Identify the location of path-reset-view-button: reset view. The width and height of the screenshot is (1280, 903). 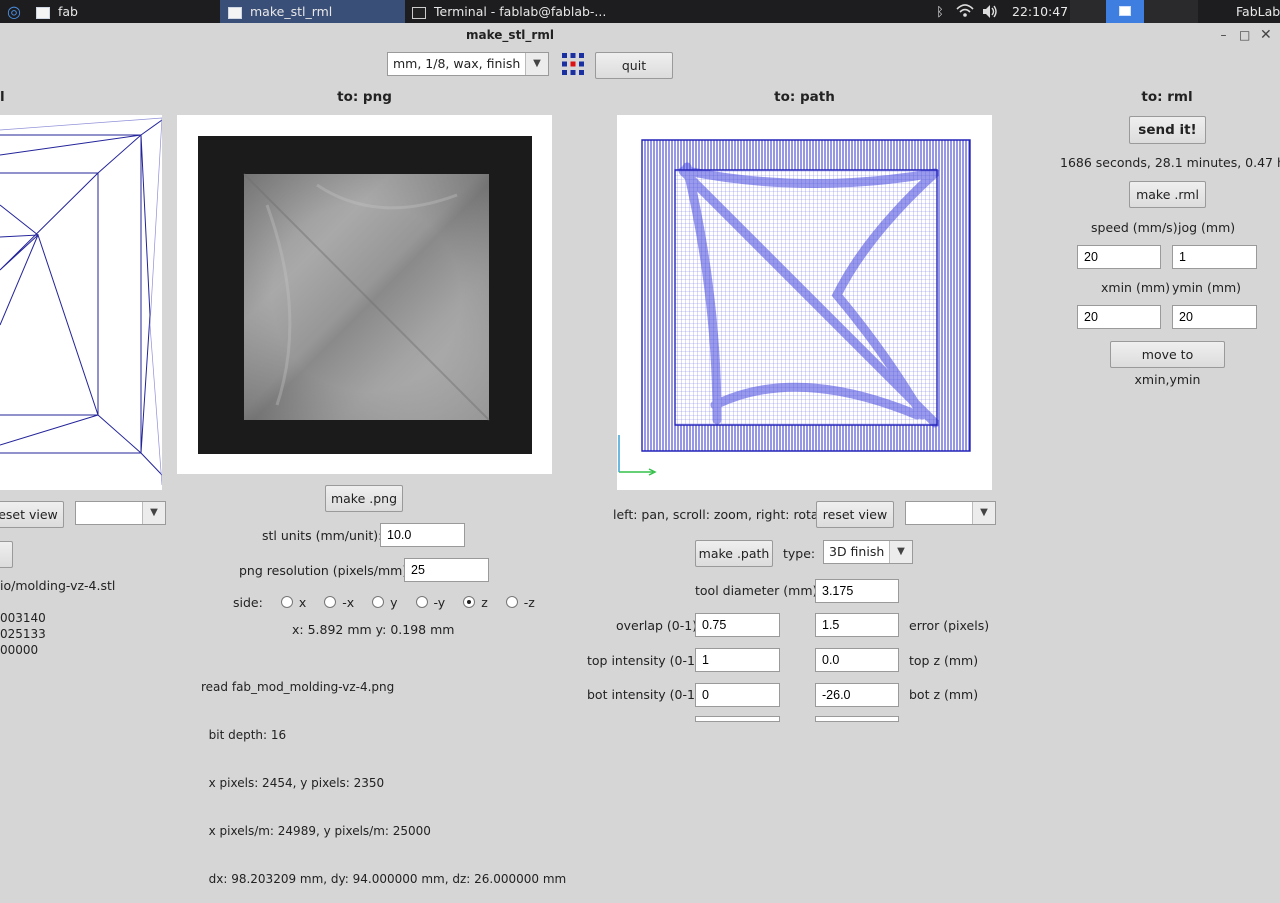
(855, 514).